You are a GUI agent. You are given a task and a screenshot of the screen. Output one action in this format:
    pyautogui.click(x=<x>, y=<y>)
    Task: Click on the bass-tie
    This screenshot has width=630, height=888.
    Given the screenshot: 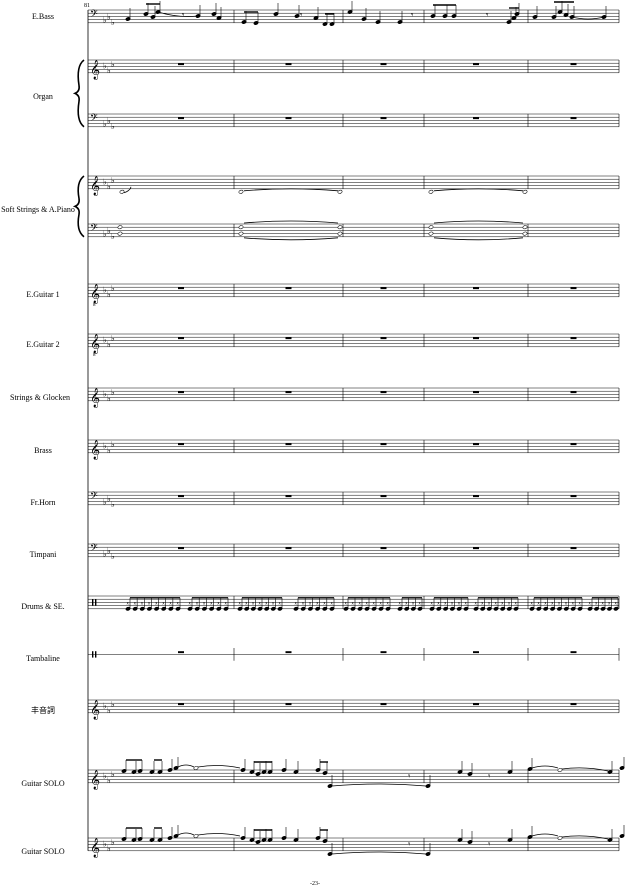 What is the action you would take?
    pyautogui.click(x=588, y=18)
    